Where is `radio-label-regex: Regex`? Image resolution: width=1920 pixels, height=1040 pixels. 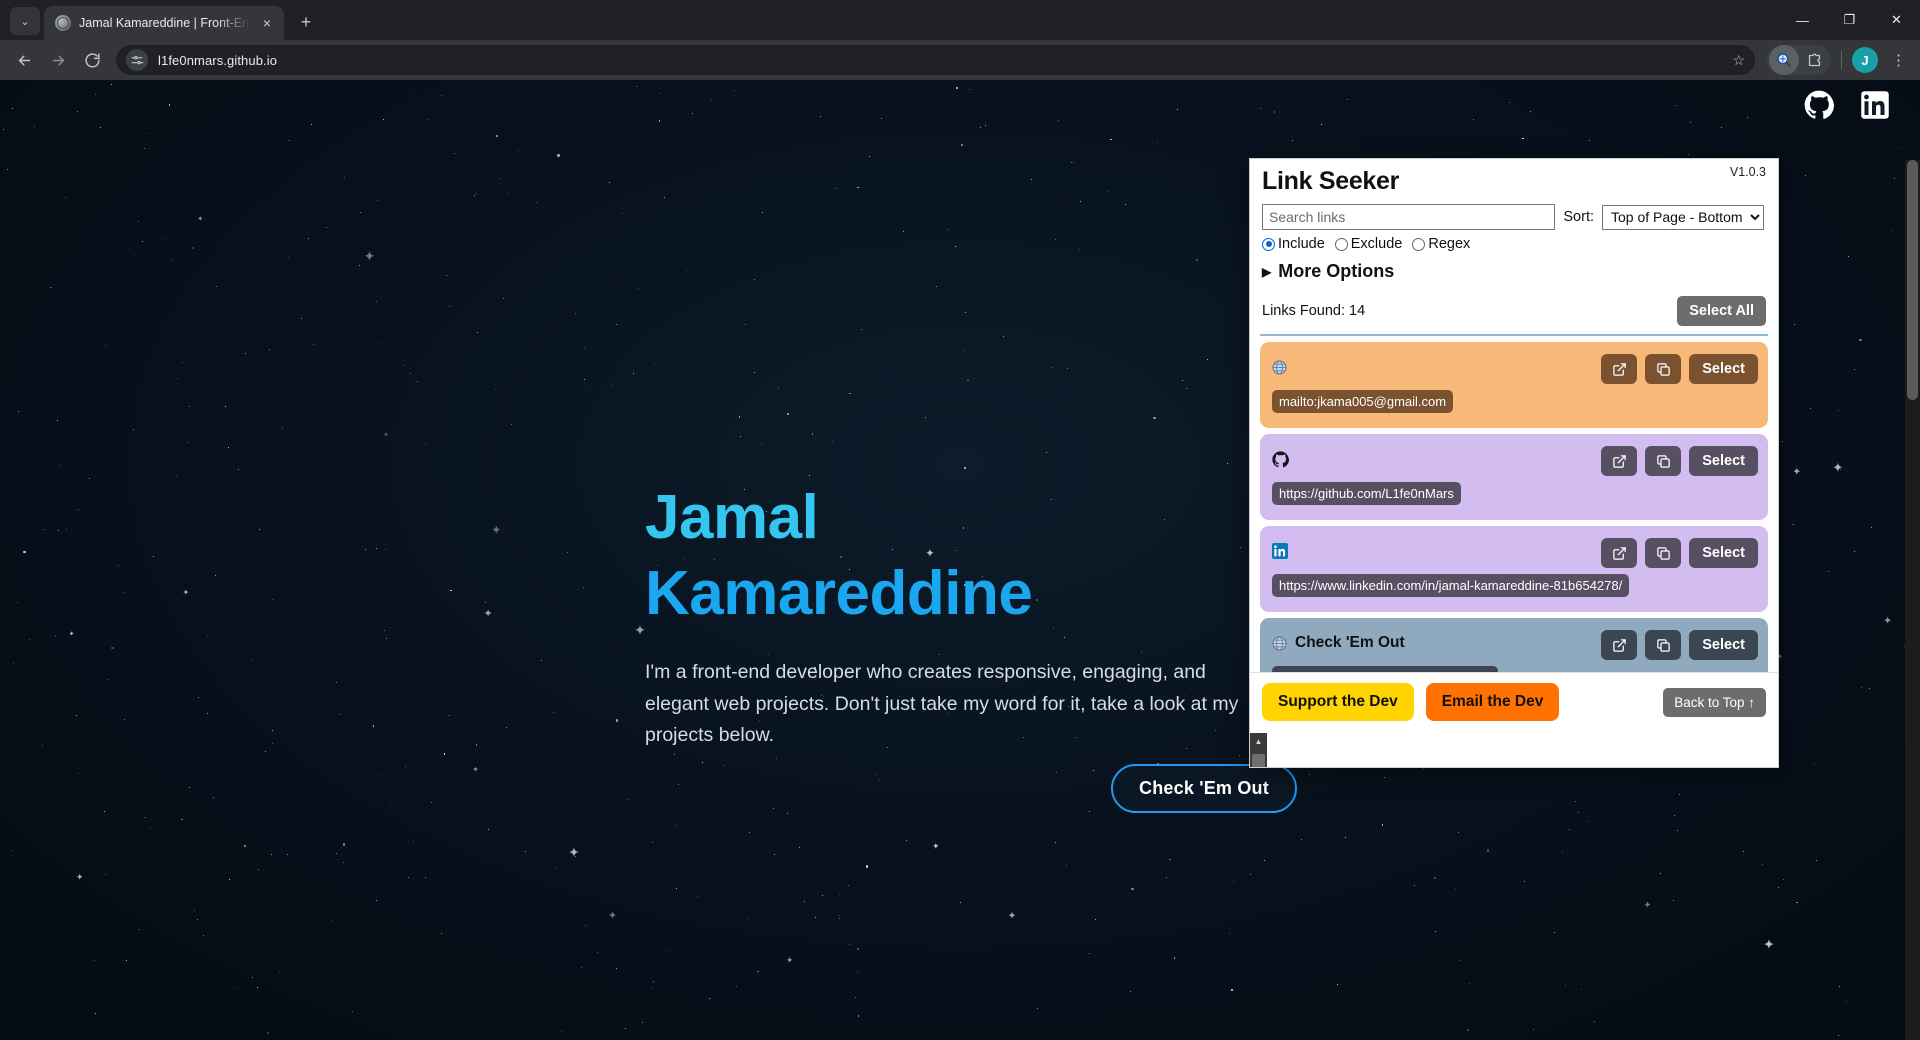 radio-label-regex: Regex is located at coordinates (1449, 244).